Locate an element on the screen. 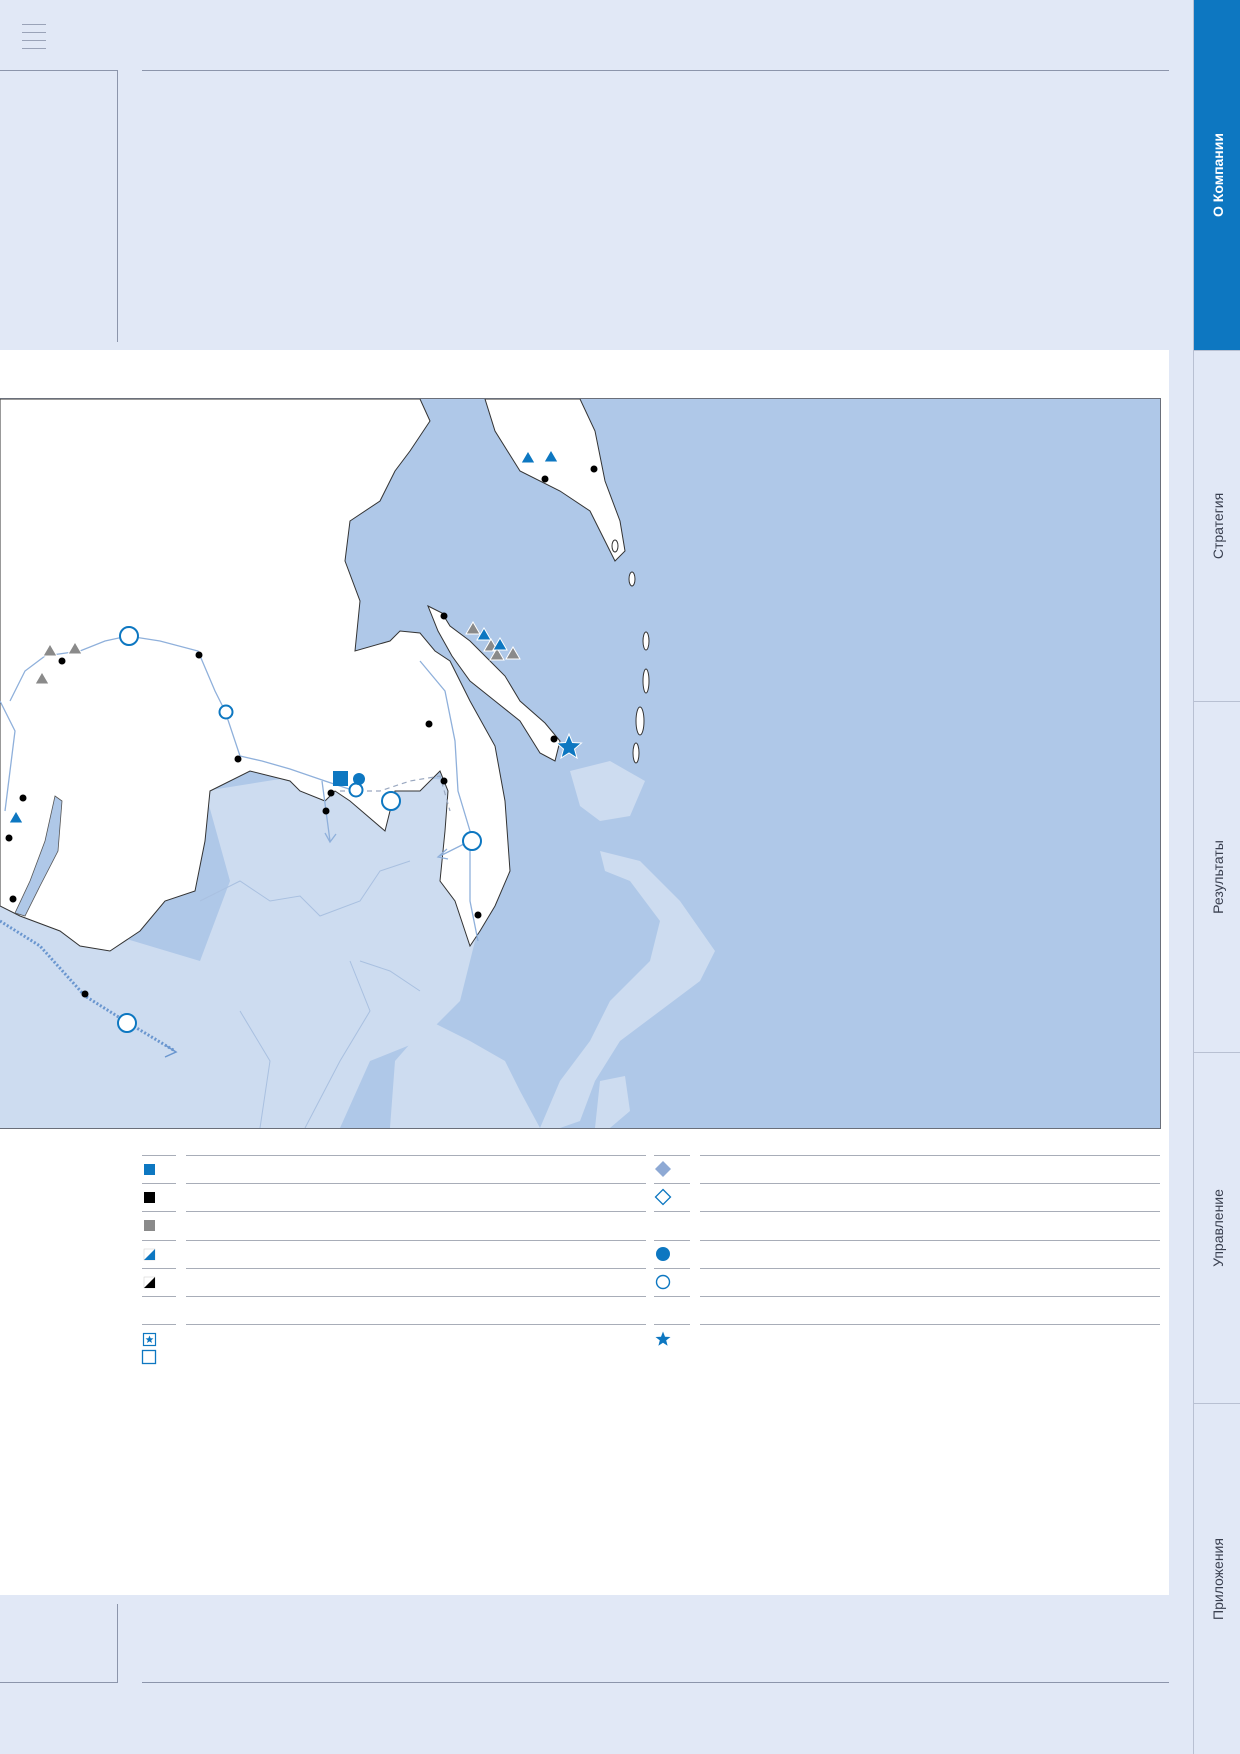 The height and width of the screenshot is (1754, 1240). blue-star-icon is located at coordinates (663, 1338).